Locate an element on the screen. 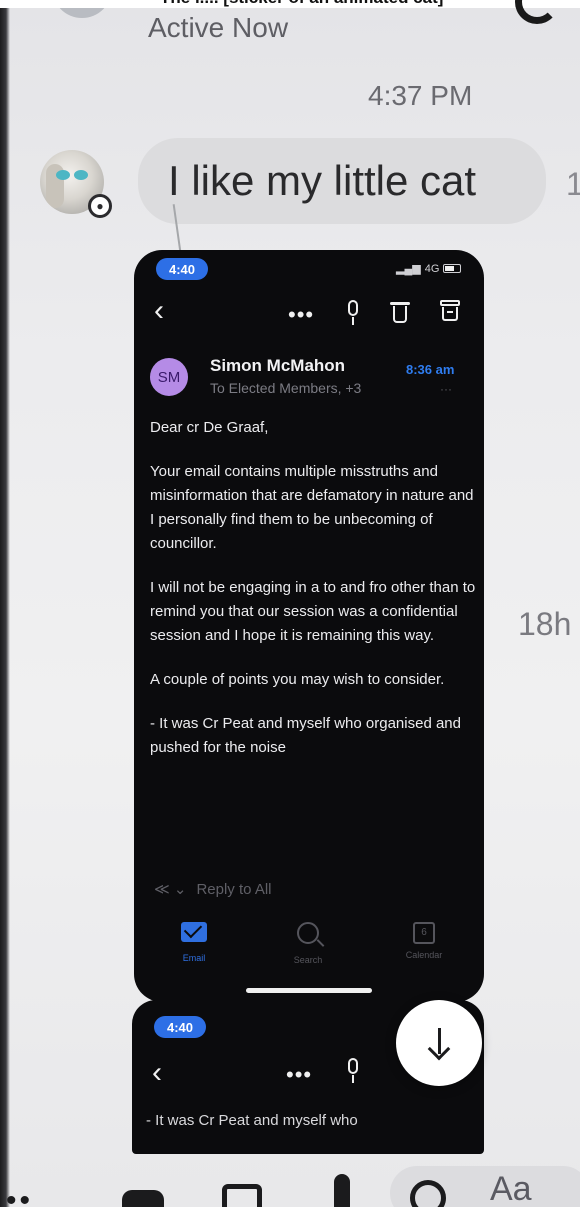 The width and height of the screenshot is (580, 1207). message-text: I like my little cat is located at coordinates (322, 180).